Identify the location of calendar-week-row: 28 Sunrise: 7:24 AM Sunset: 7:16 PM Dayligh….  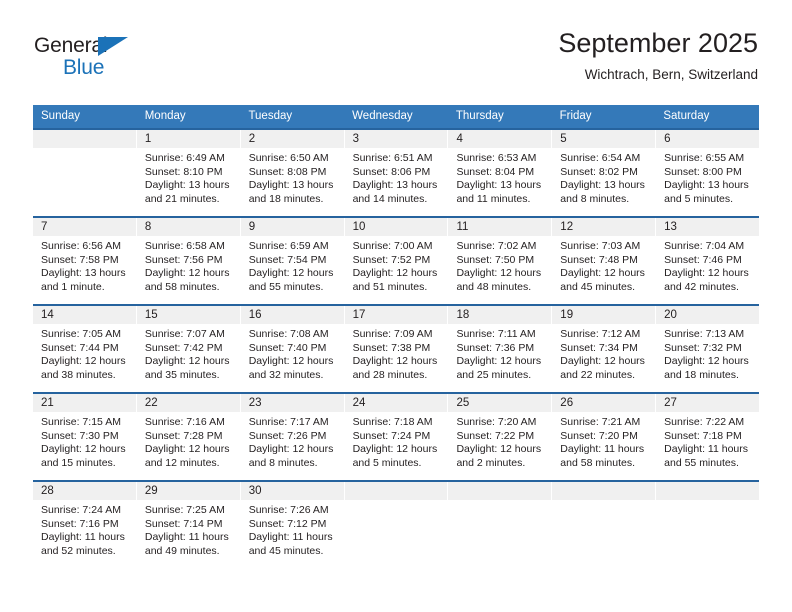
(396, 524).